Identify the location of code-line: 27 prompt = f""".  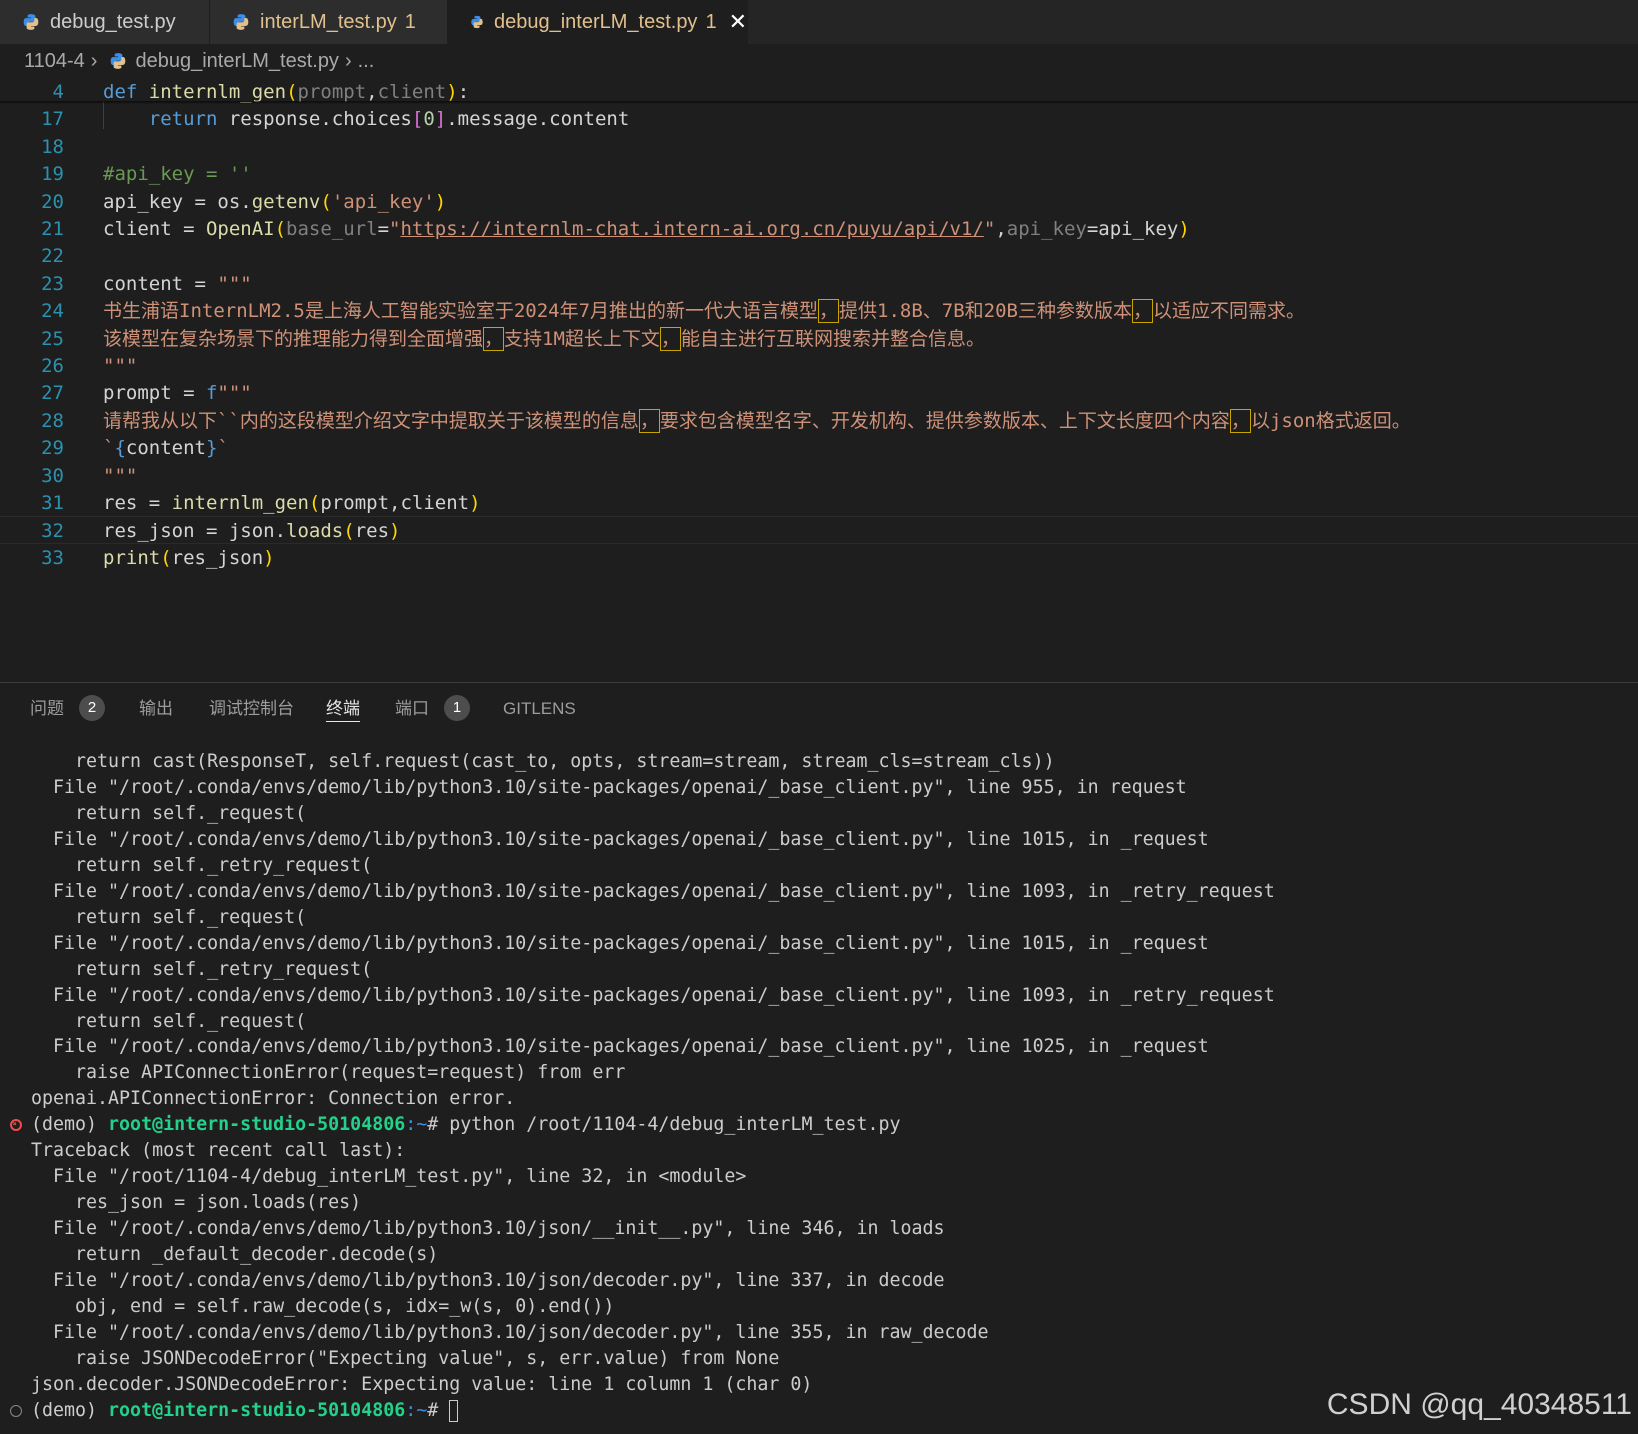
(819, 393).